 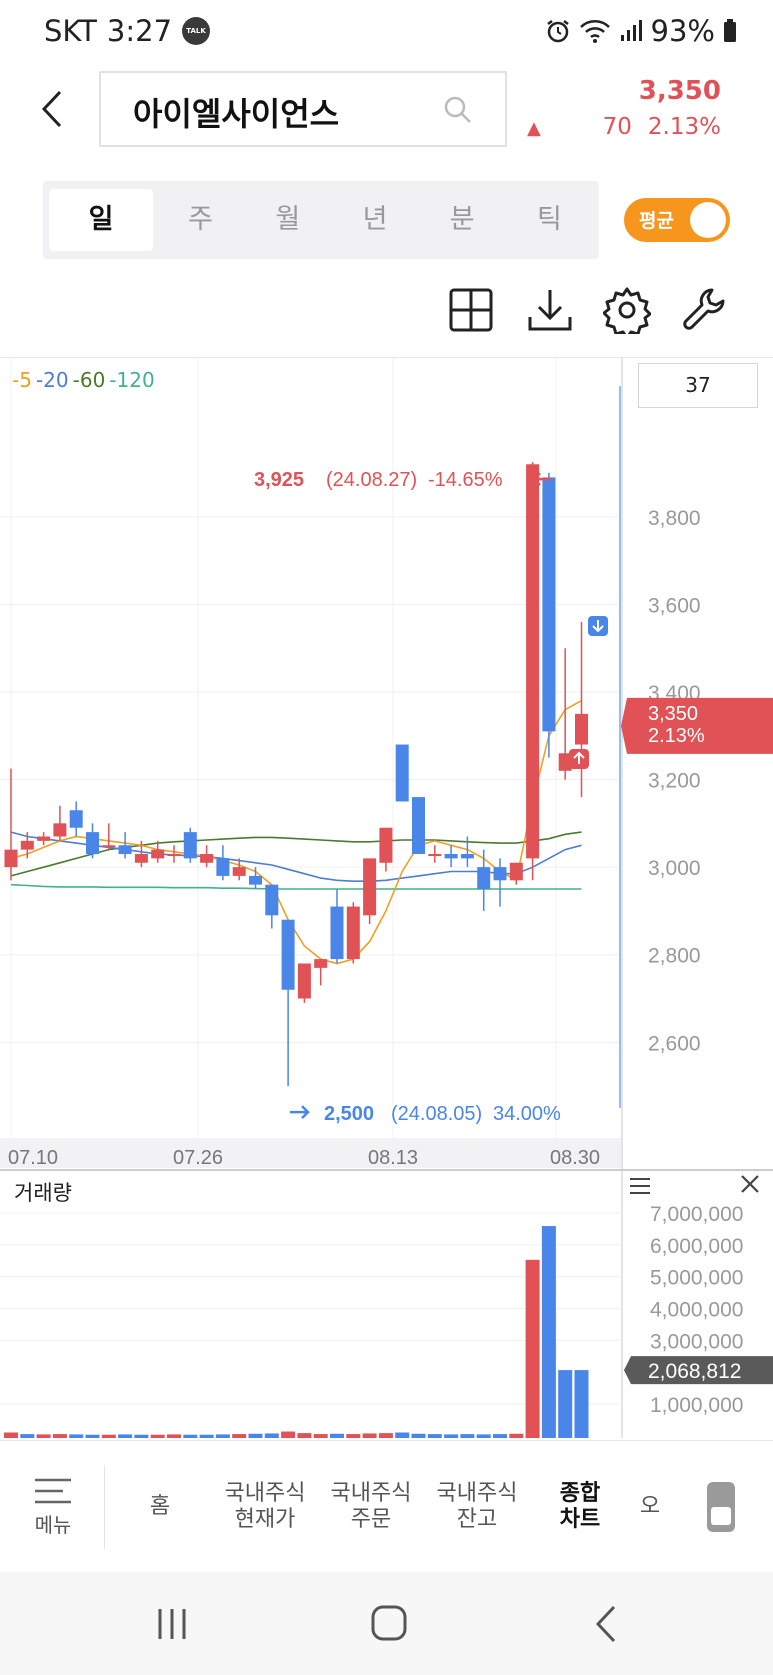 I want to click on x-axis-band, so click(x=311, y=1153).